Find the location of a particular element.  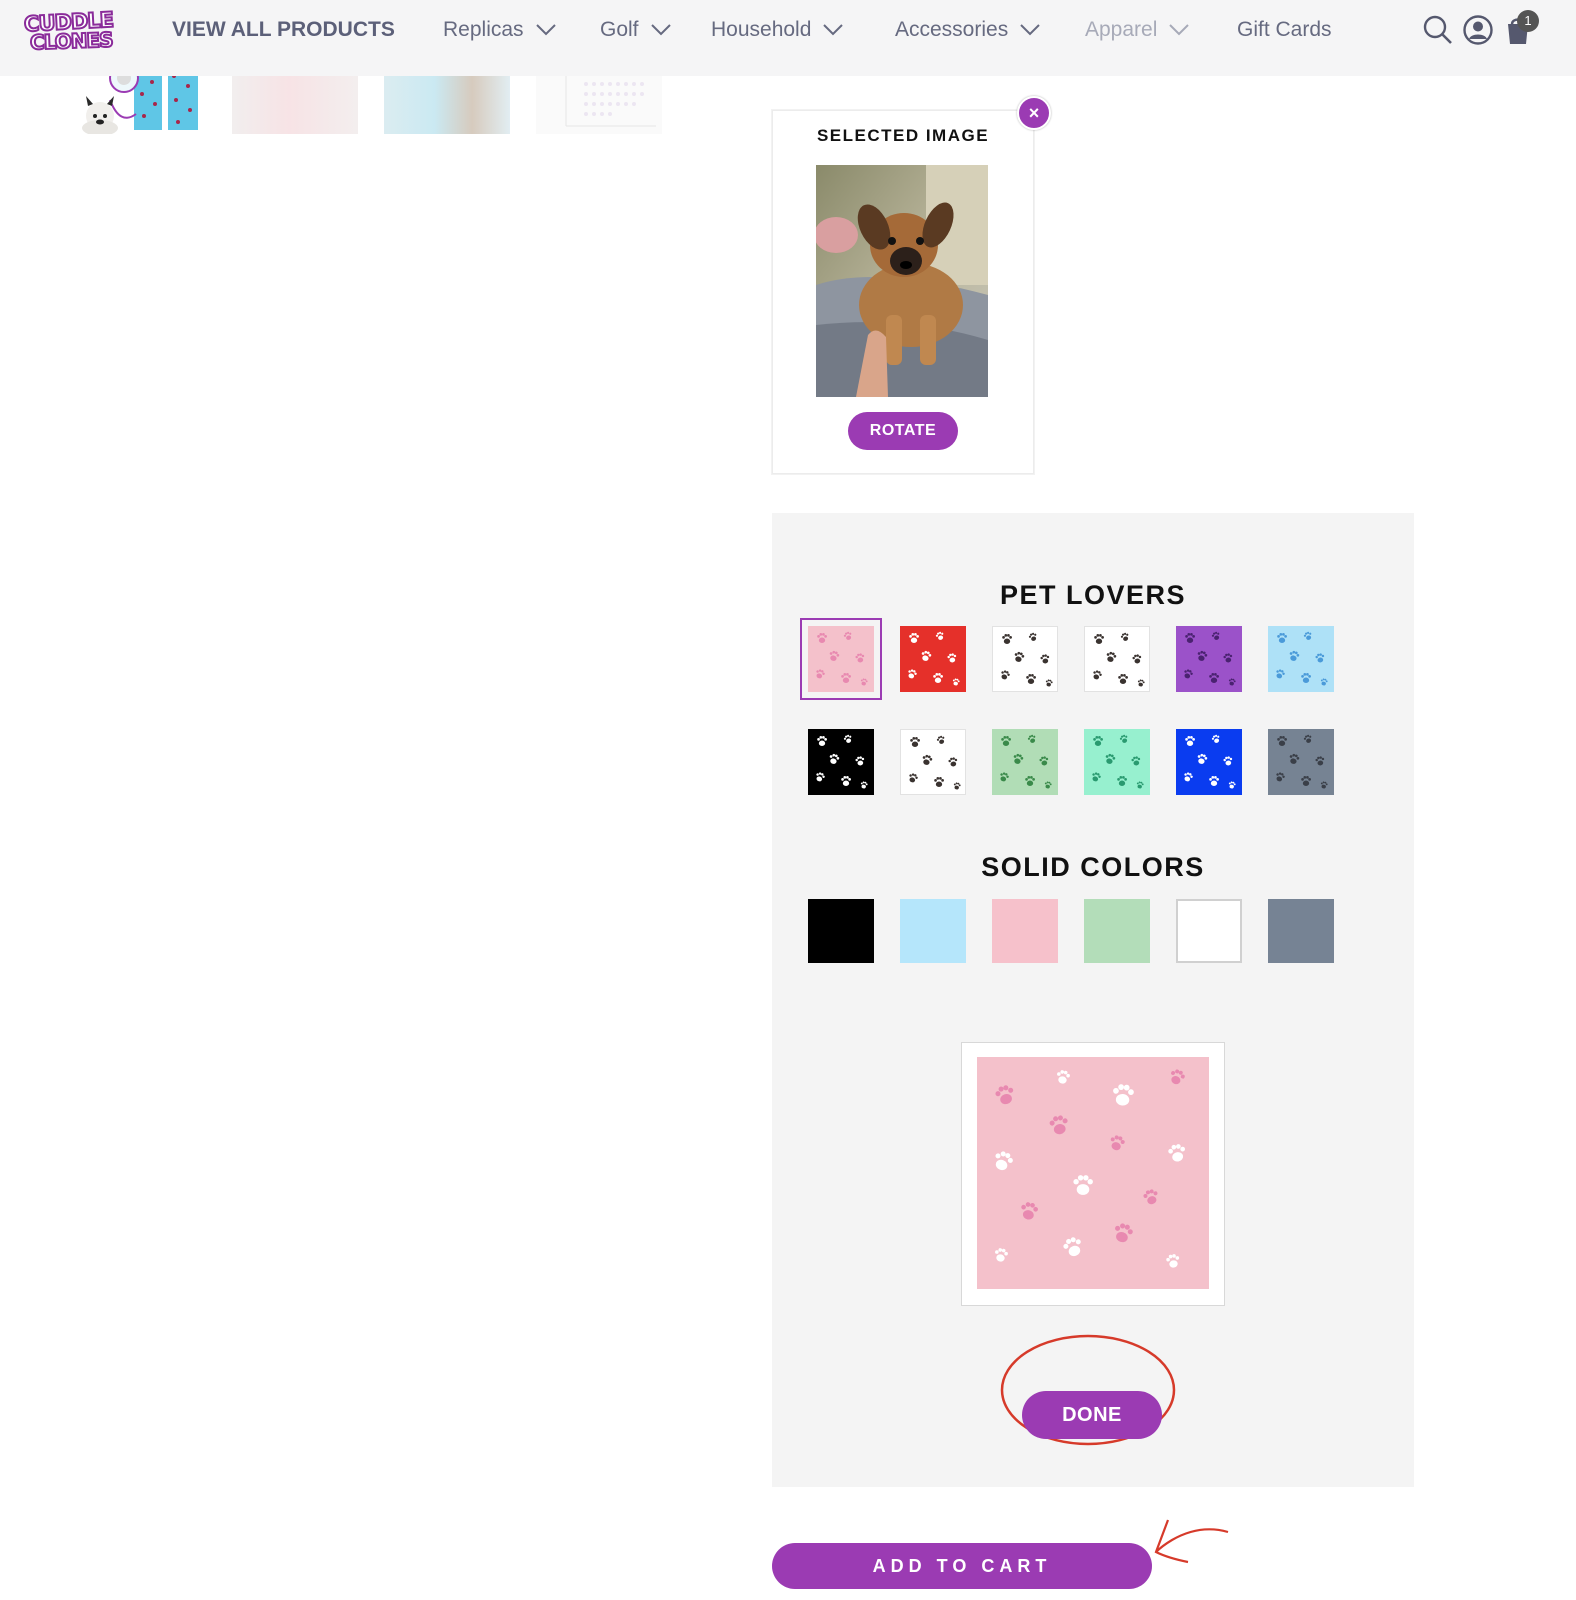

selected-image-title: SELECTED IMAGE is located at coordinates (903, 135).